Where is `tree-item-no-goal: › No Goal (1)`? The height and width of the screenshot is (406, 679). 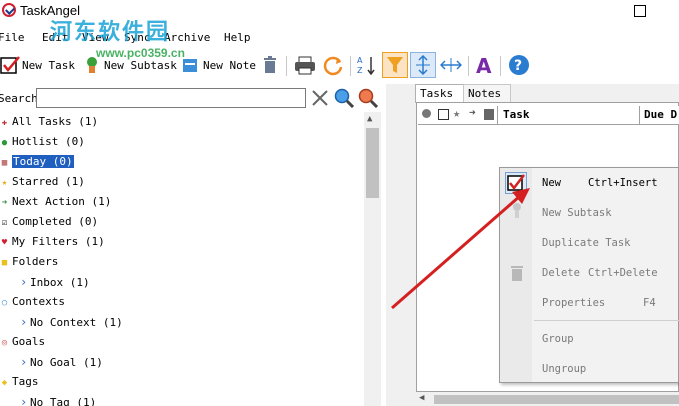
tree-item-no-goal: › No Goal (1) is located at coordinates (61, 362).